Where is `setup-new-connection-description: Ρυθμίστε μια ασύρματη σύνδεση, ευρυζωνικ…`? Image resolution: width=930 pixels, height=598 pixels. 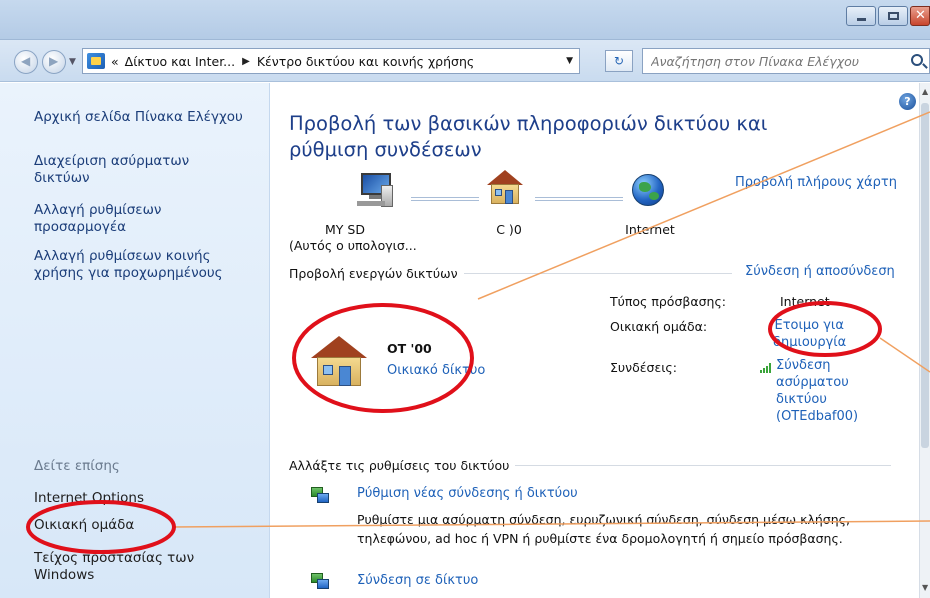 setup-new-connection-description: Ρυθμίστε μια ασύρματη σύνδεση, ευρυζωνικ… is located at coordinates (603, 529).